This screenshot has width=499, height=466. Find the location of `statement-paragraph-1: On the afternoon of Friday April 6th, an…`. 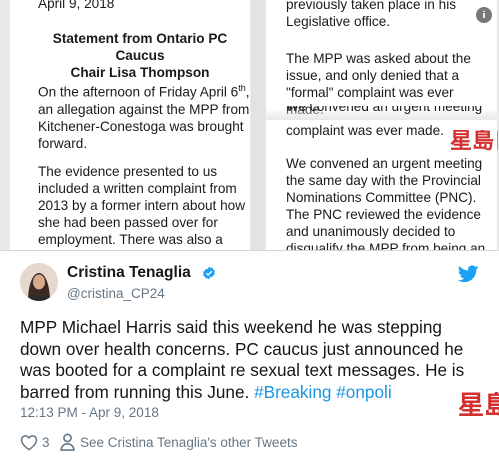

statement-paragraph-1: On the afternoon of Friday April 6th, an… is located at coordinates (144, 117).